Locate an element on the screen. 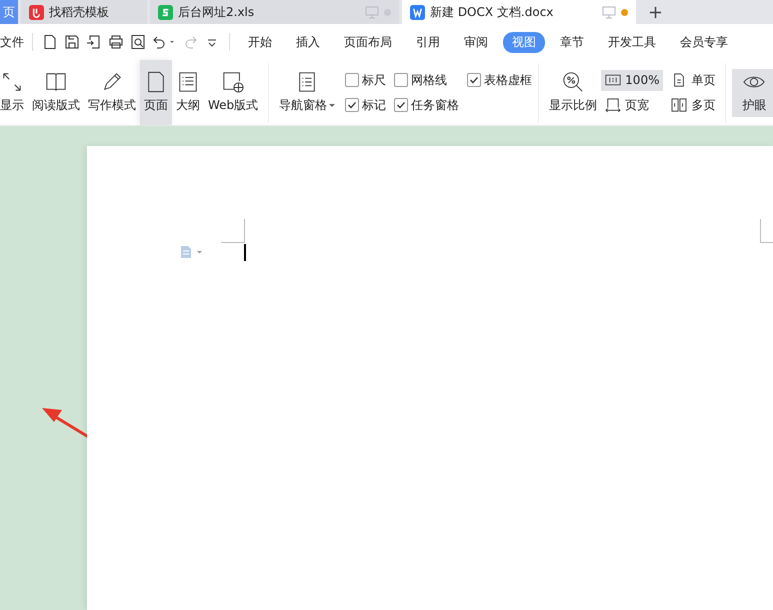 The image size is (773, 610). ribbon-tab: 会员专享 is located at coordinates (704, 42).